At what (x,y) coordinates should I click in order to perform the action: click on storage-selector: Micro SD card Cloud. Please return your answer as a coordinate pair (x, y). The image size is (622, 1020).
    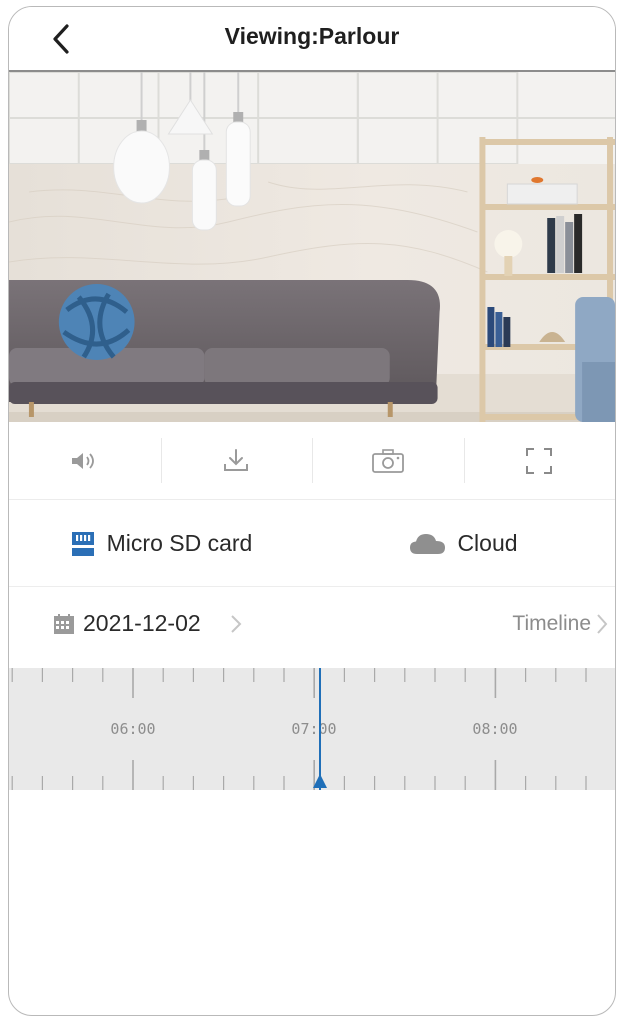
    Looking at the image, I should click on (312, 544).